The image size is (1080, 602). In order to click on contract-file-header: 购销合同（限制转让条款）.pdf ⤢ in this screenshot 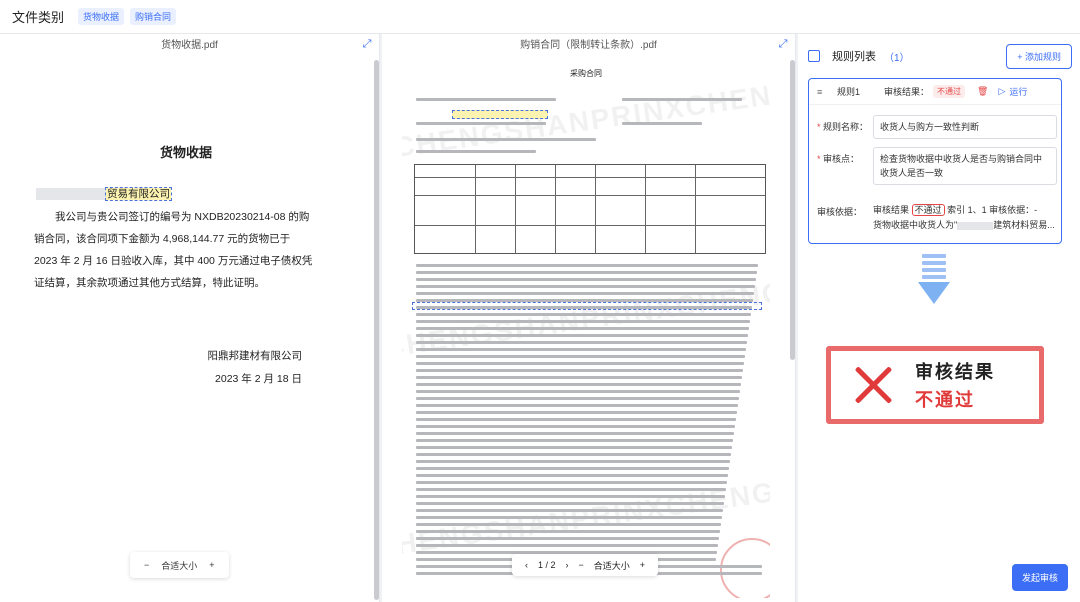, I will do `click(588, 46)`.